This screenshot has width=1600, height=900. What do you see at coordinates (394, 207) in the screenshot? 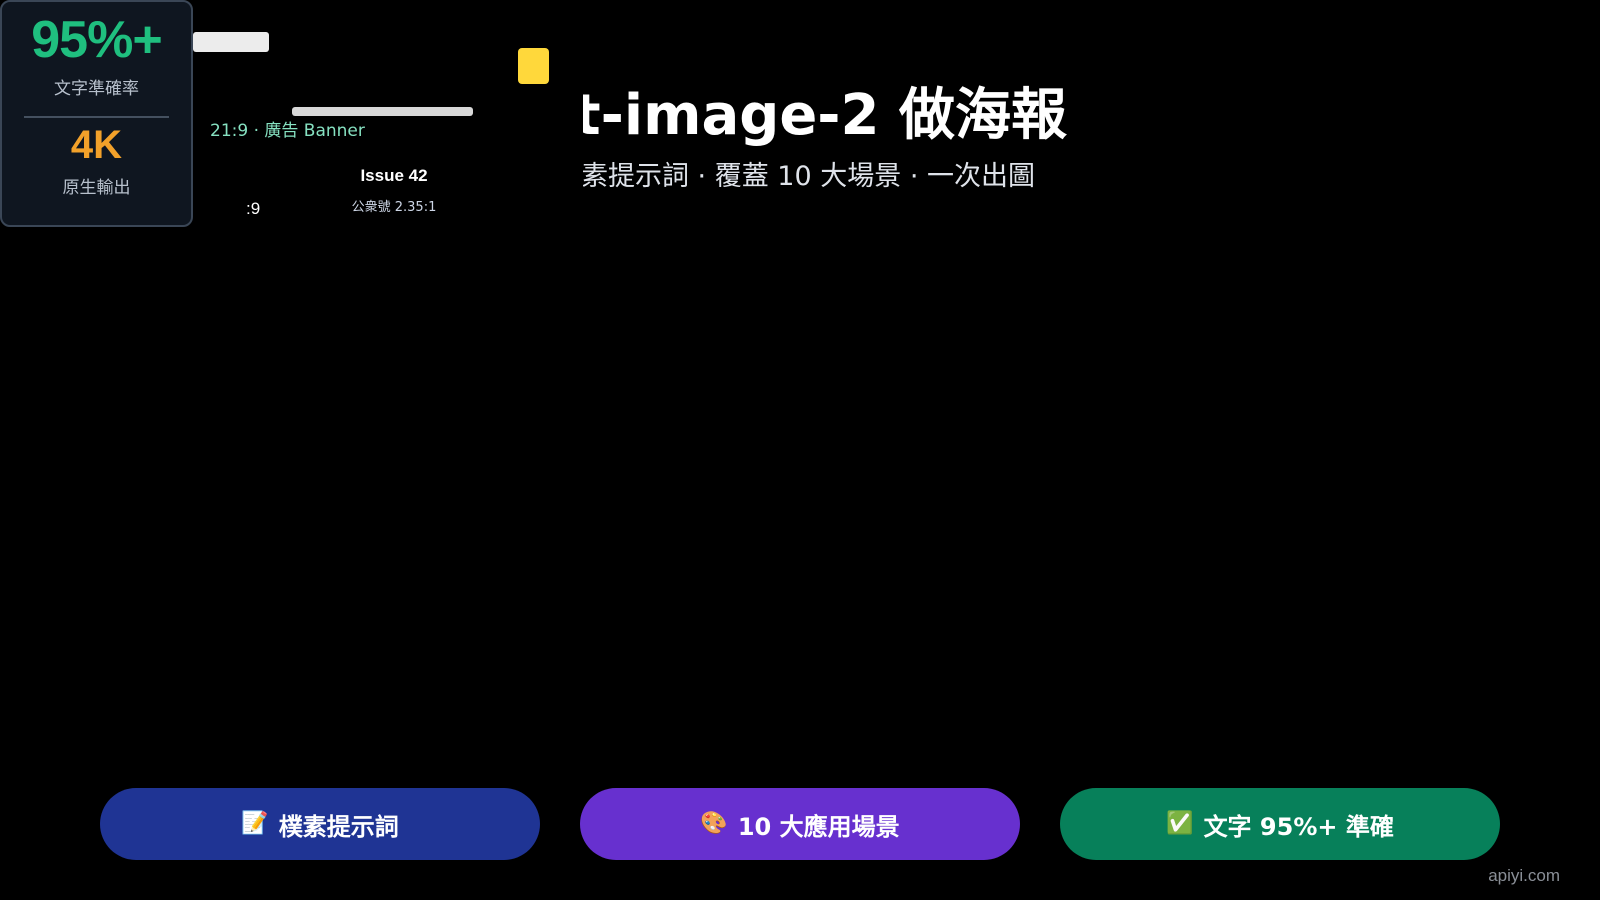
I see `issue-subtitle: 公衆號 2.35:1` at bounding box center [394, 207].